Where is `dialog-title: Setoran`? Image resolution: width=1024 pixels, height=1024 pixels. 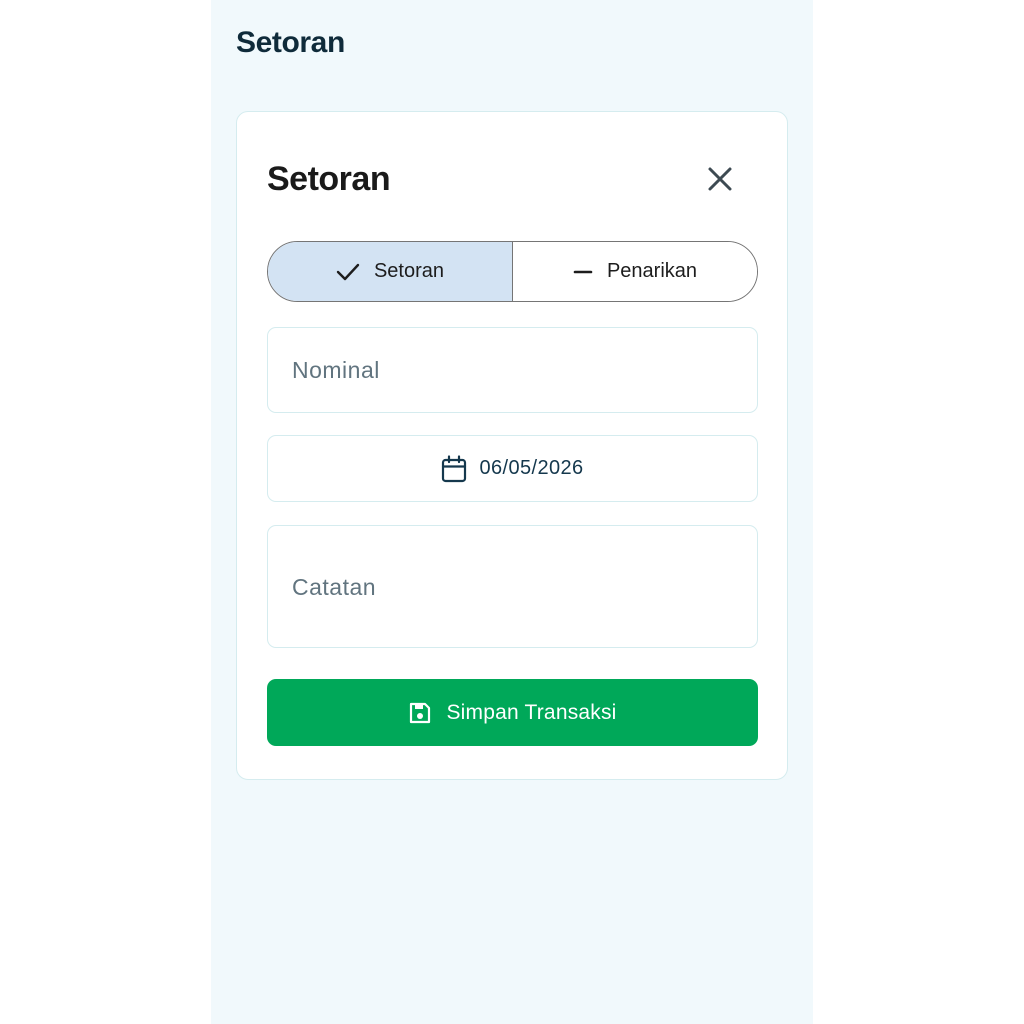 dialog-title: Setoran is located at coordinates (329, 179).